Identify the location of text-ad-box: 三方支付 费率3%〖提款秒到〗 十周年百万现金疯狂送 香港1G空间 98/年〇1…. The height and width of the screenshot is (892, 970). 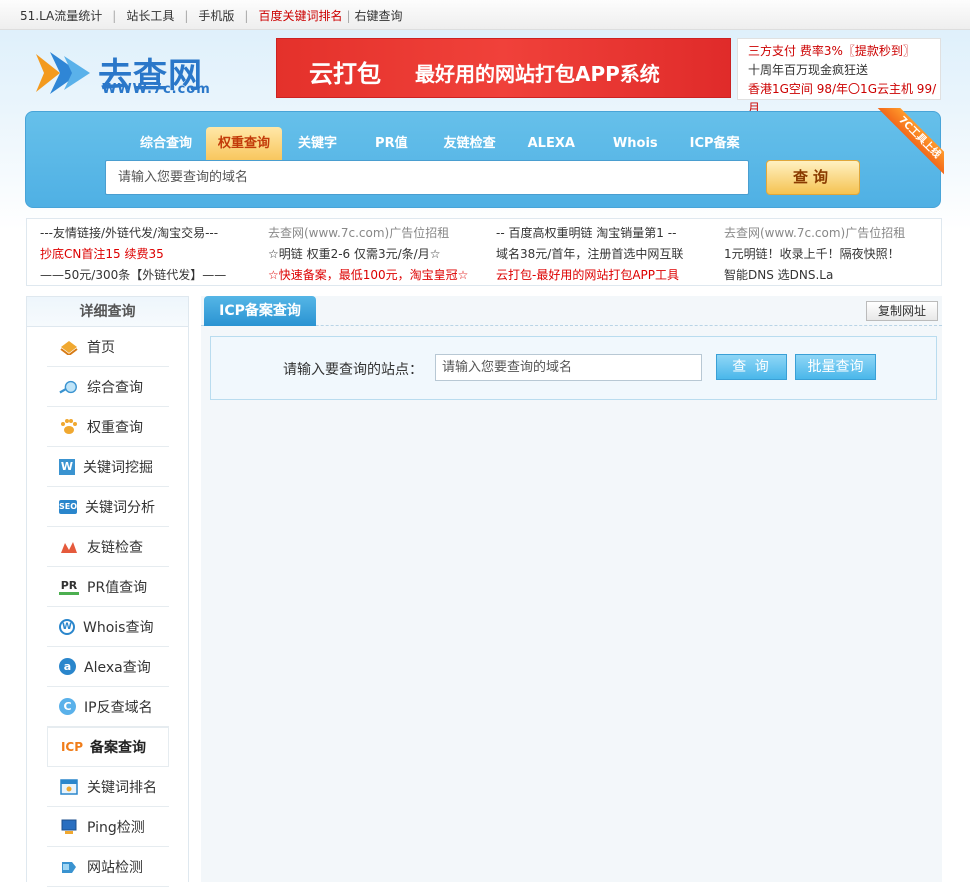
(839, 76).